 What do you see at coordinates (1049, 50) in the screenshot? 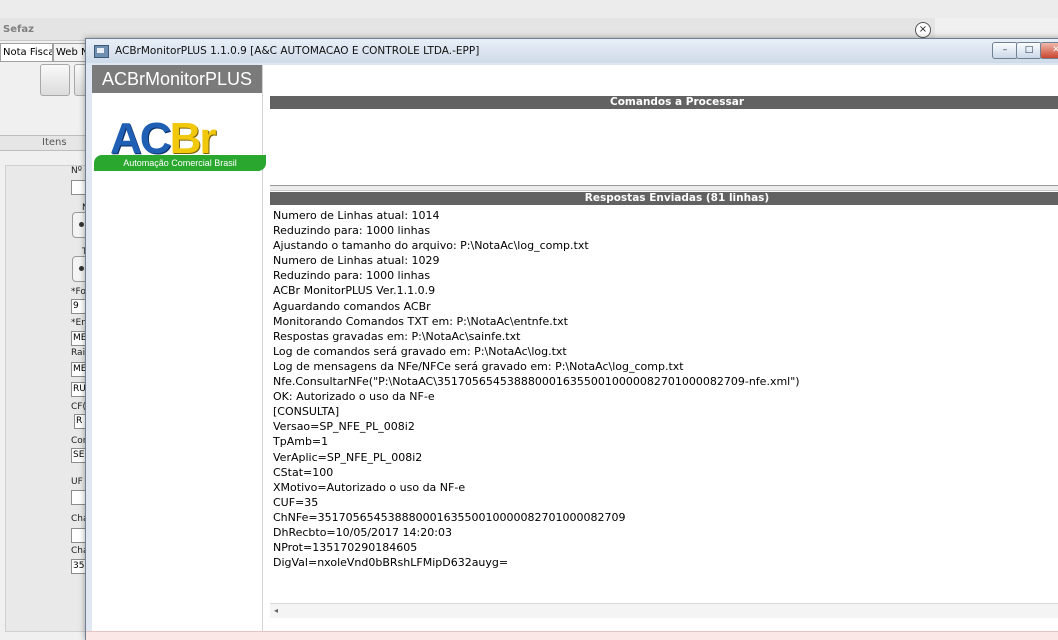
I see `close-button: ✕` at bounding box center [1049, 50].